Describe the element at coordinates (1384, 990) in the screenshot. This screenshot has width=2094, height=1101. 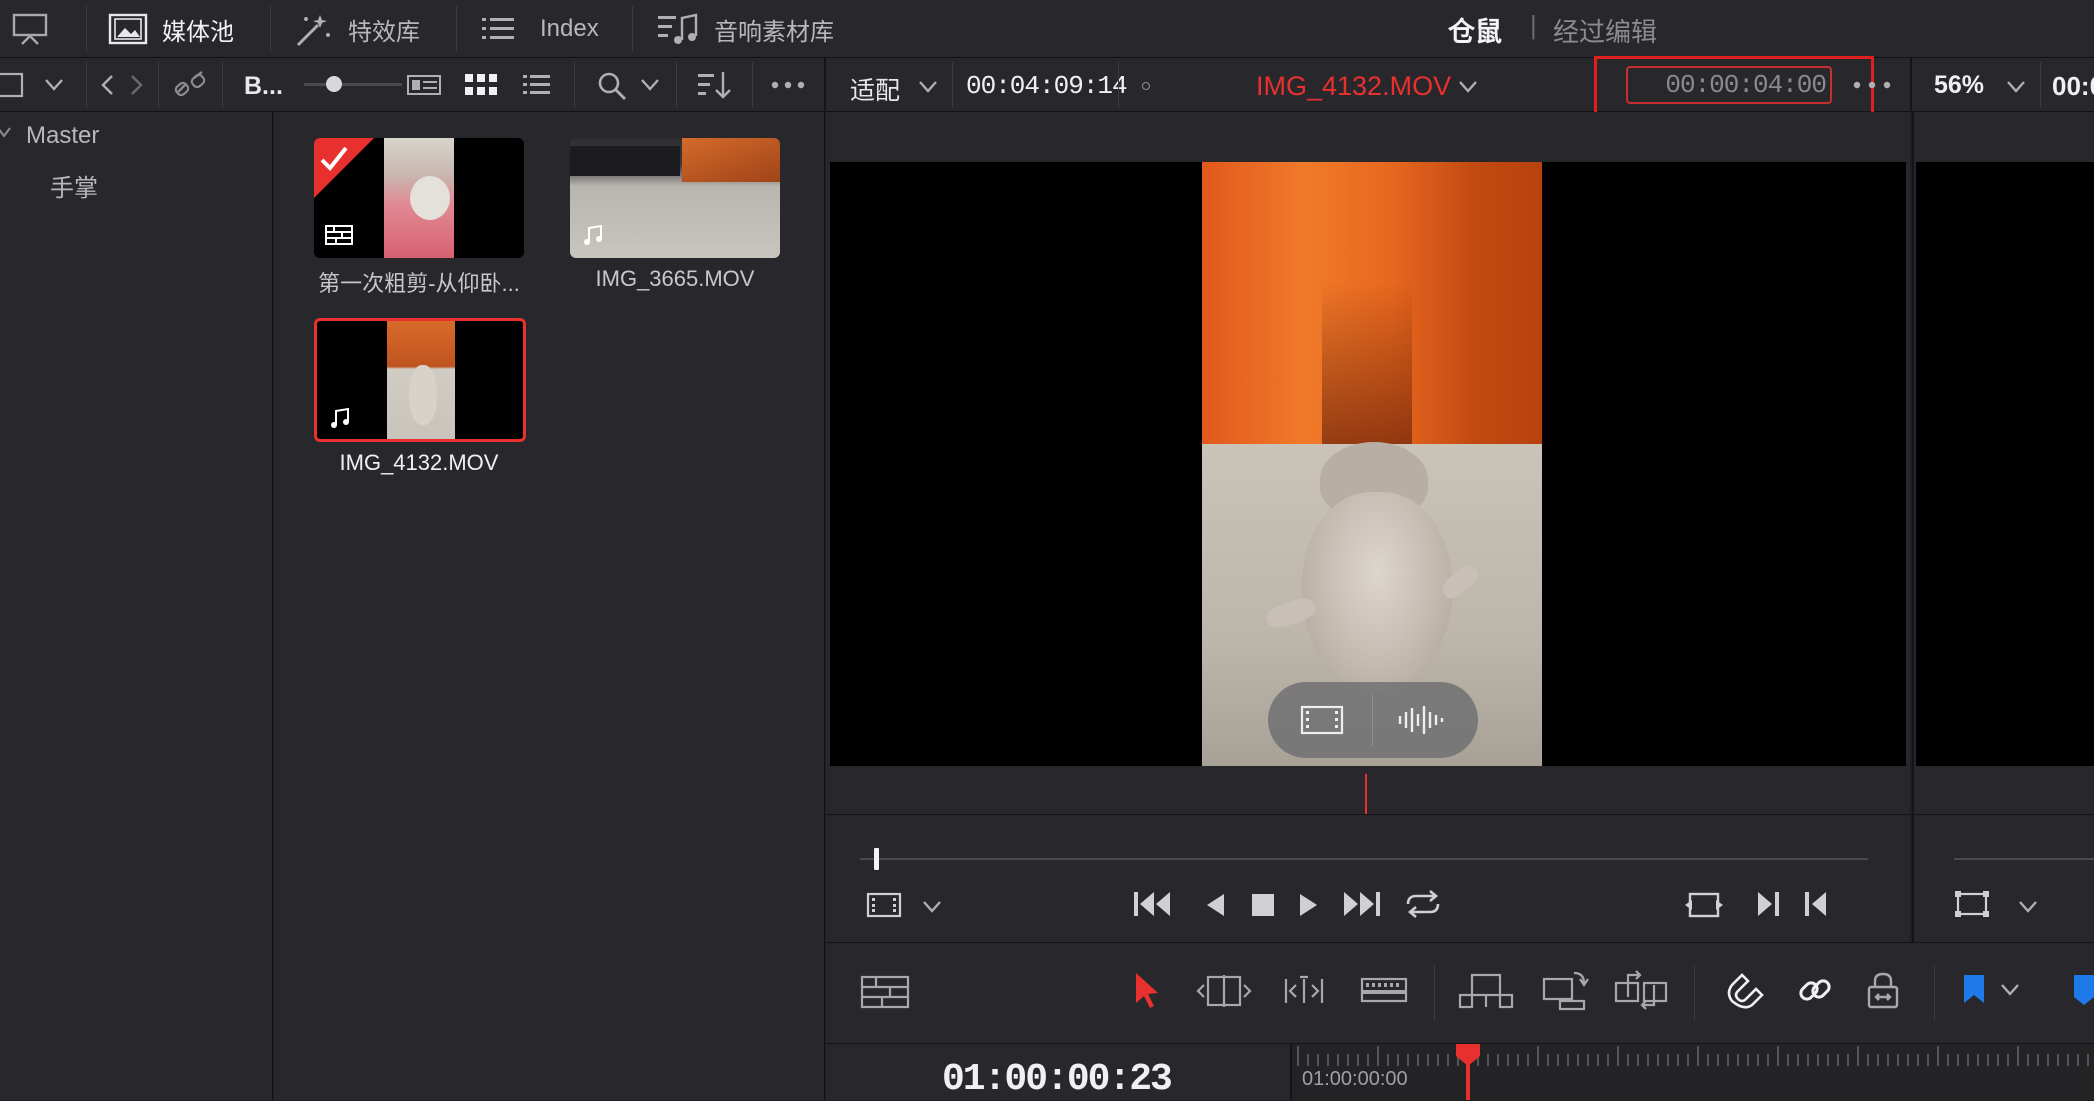
I see `blade-icon` at that location.